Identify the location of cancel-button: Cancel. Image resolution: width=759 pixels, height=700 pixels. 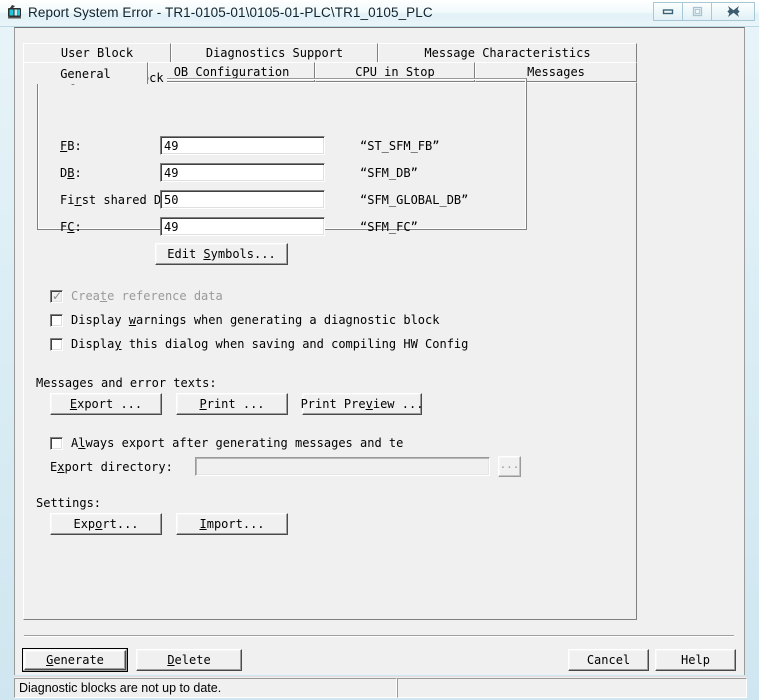
(608, 660).